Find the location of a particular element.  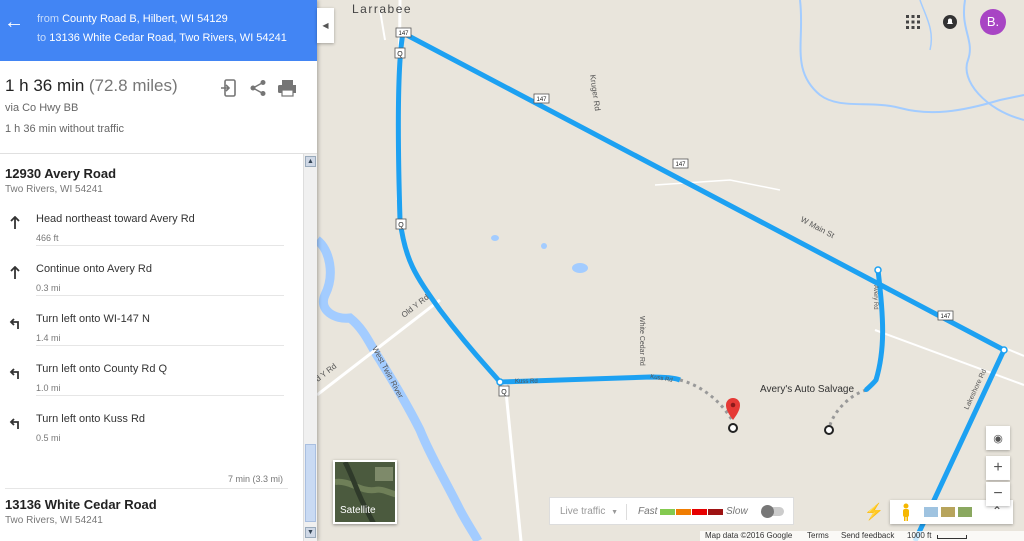

terms-link: Terms is located at coordinates (818, 535).